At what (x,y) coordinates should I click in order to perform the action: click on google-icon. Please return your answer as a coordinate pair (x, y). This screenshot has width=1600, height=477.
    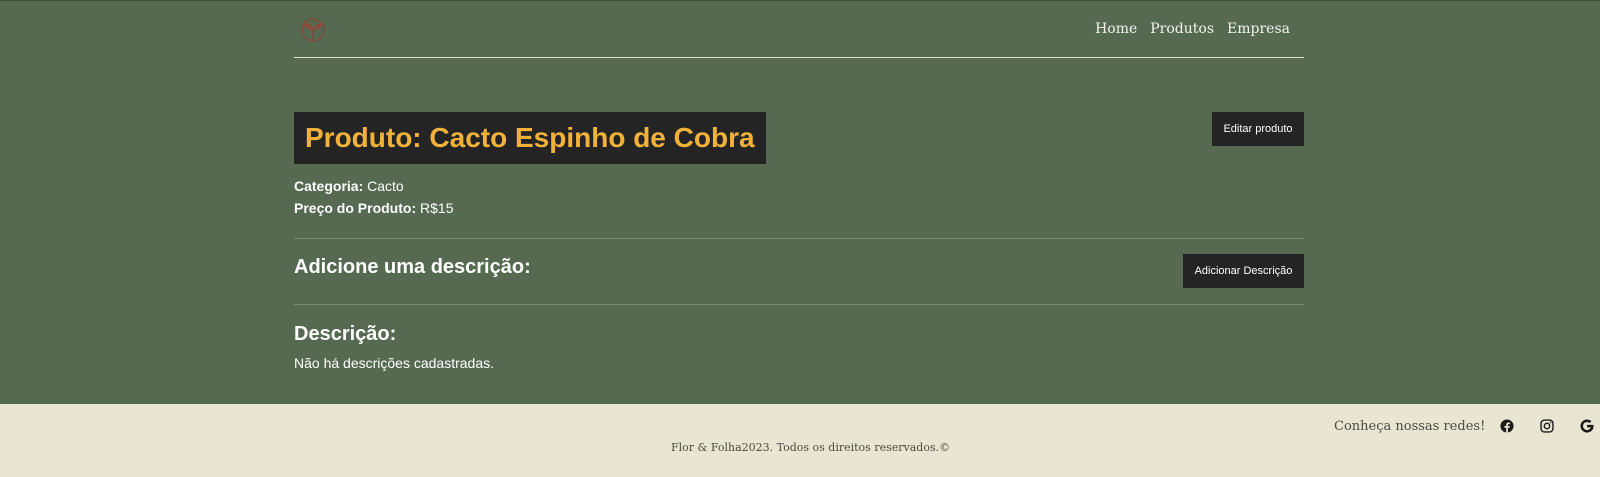
    Looking at the image, I should click on (1587, 426).